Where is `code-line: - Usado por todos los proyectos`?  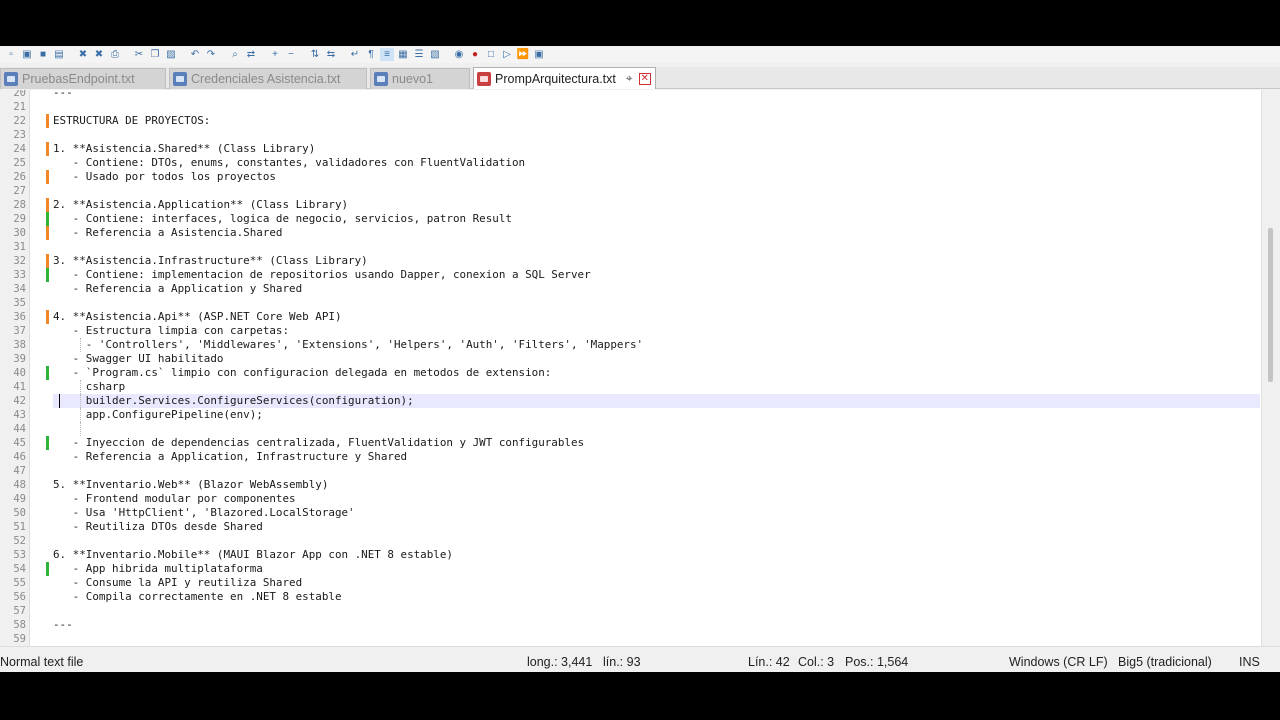
code-line: - Usado por todos los proyectos is located at coordinates (656, 177).